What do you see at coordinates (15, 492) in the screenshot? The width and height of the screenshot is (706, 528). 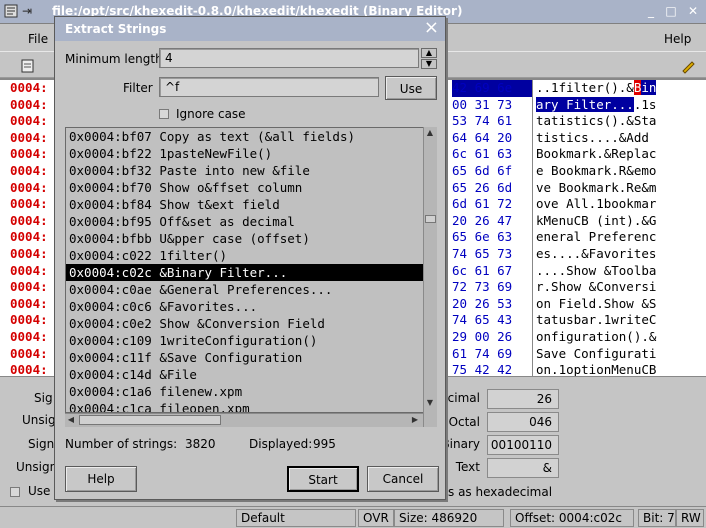 I see `use-checkbox` at bounding box center [15, 492].